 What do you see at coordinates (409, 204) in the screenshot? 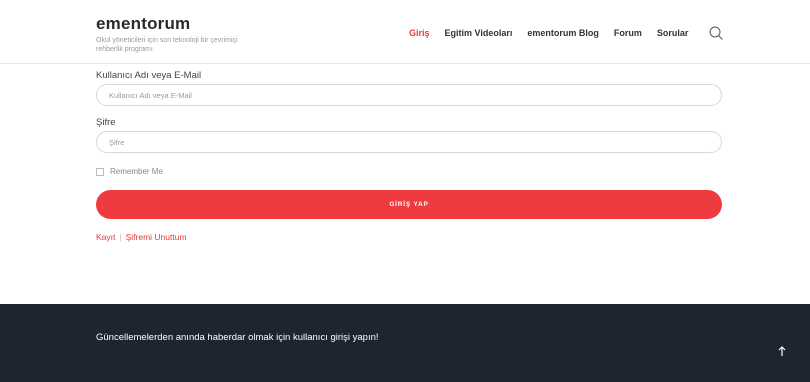
I see `login-button: GİRİŞ YAP` at bounding box center [409, 204].